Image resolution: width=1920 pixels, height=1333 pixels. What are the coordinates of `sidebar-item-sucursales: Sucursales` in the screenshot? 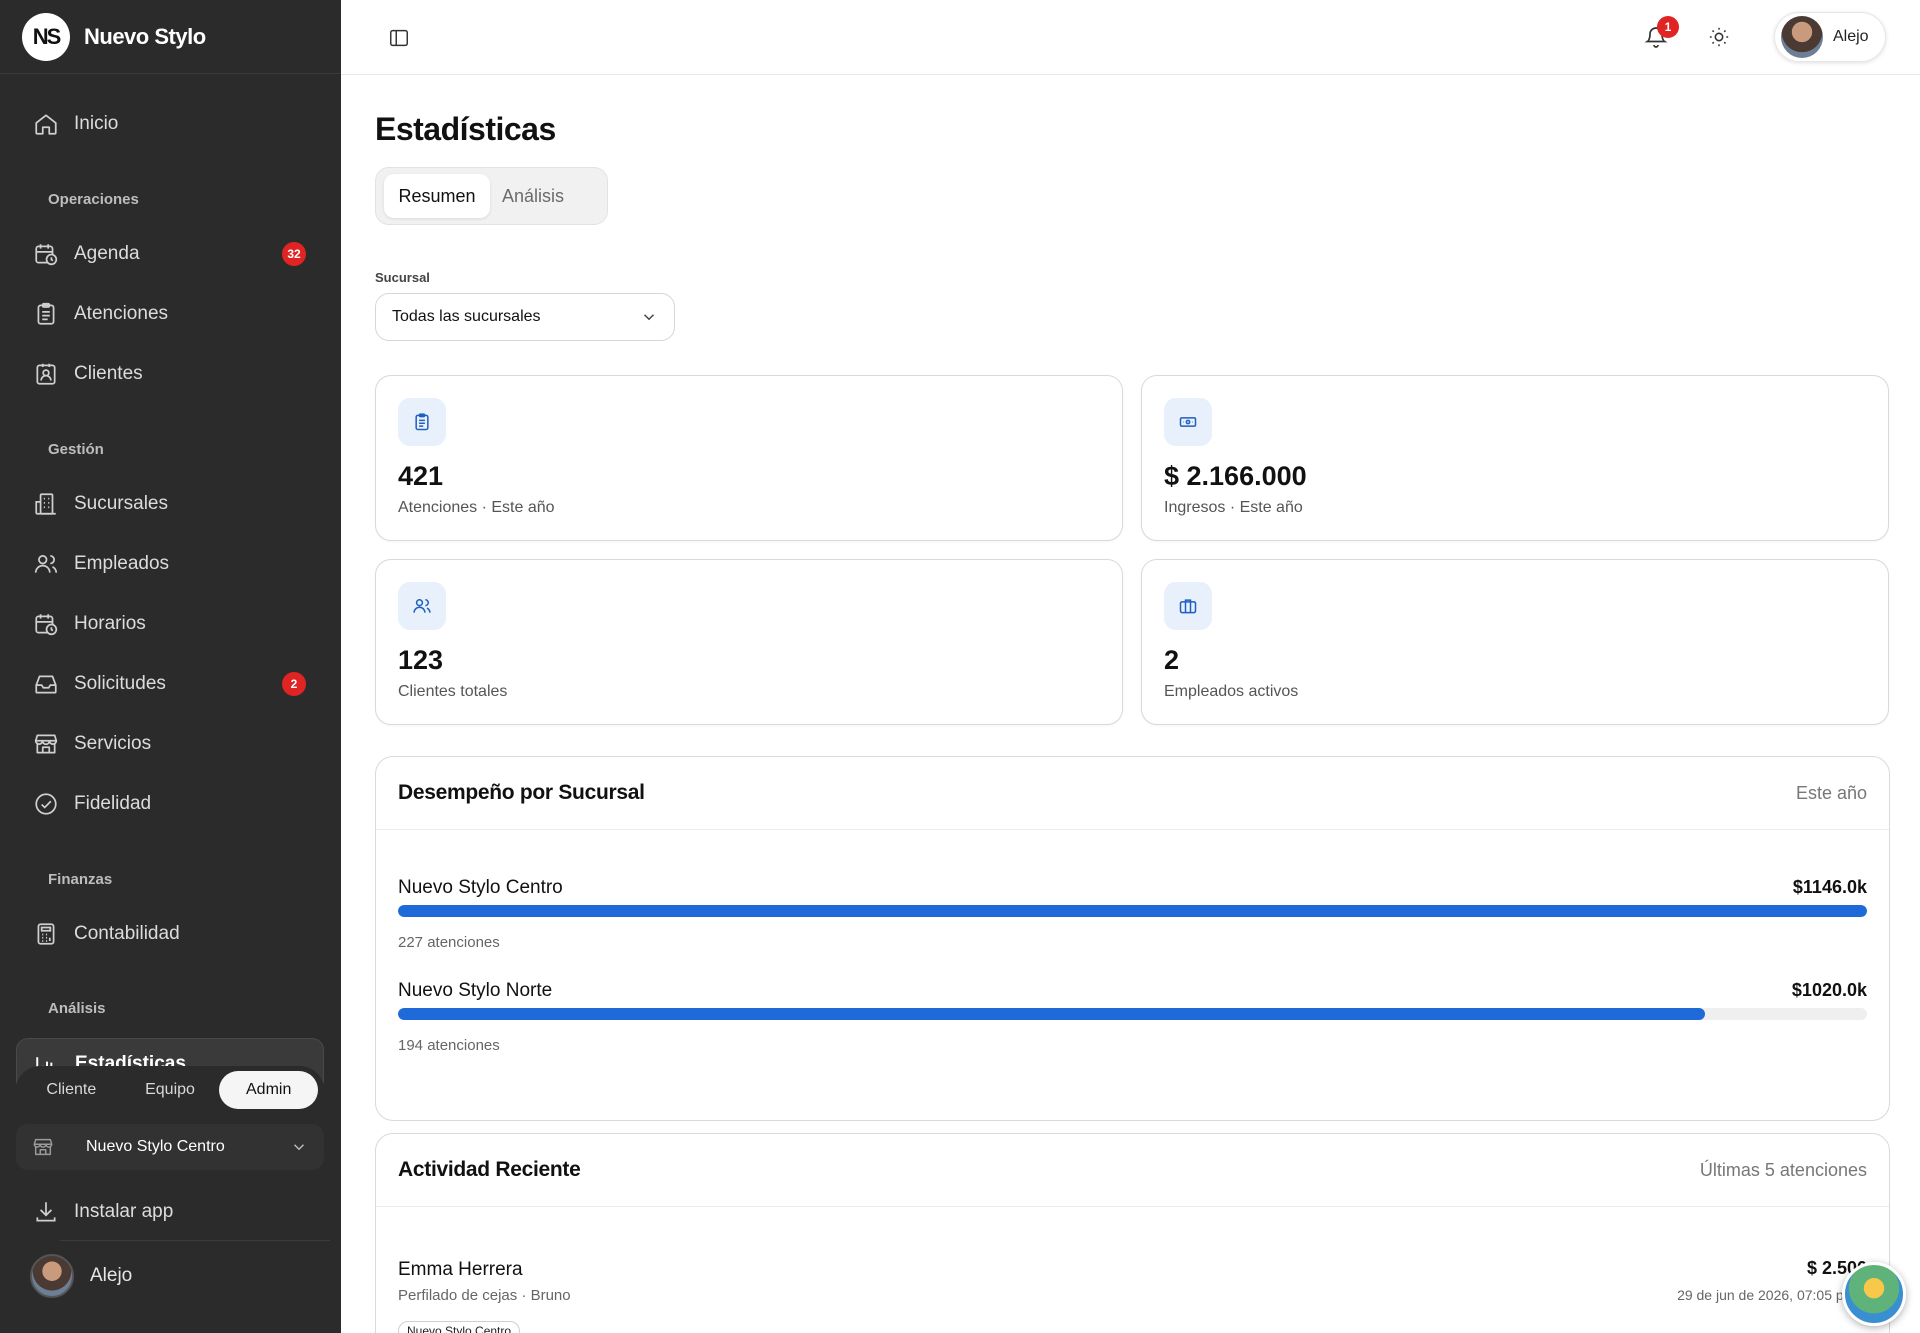 It's located at (170, 504).